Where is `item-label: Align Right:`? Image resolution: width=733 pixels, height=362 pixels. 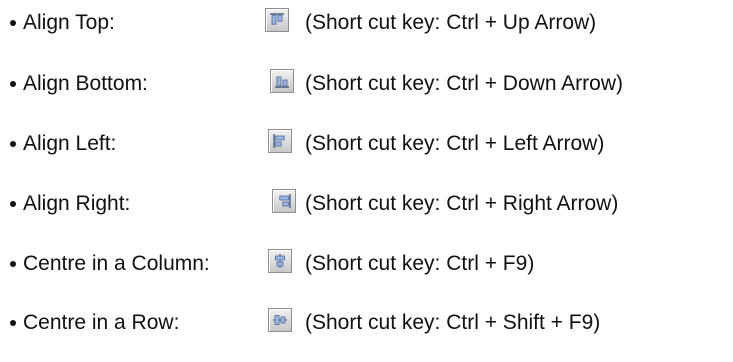 item-label: Align Right: is located at coordinates (77, 203).